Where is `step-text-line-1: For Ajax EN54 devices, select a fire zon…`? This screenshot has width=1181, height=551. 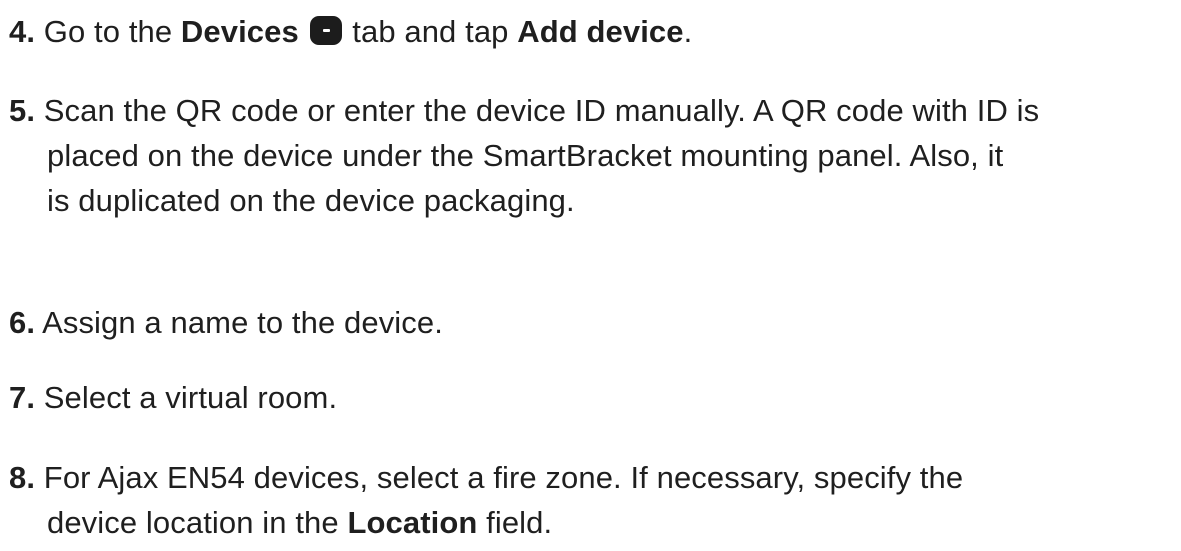 step-text-line-1: For Ajax EN54 devices, select a fire zon… is located at coordinates (503, 477).